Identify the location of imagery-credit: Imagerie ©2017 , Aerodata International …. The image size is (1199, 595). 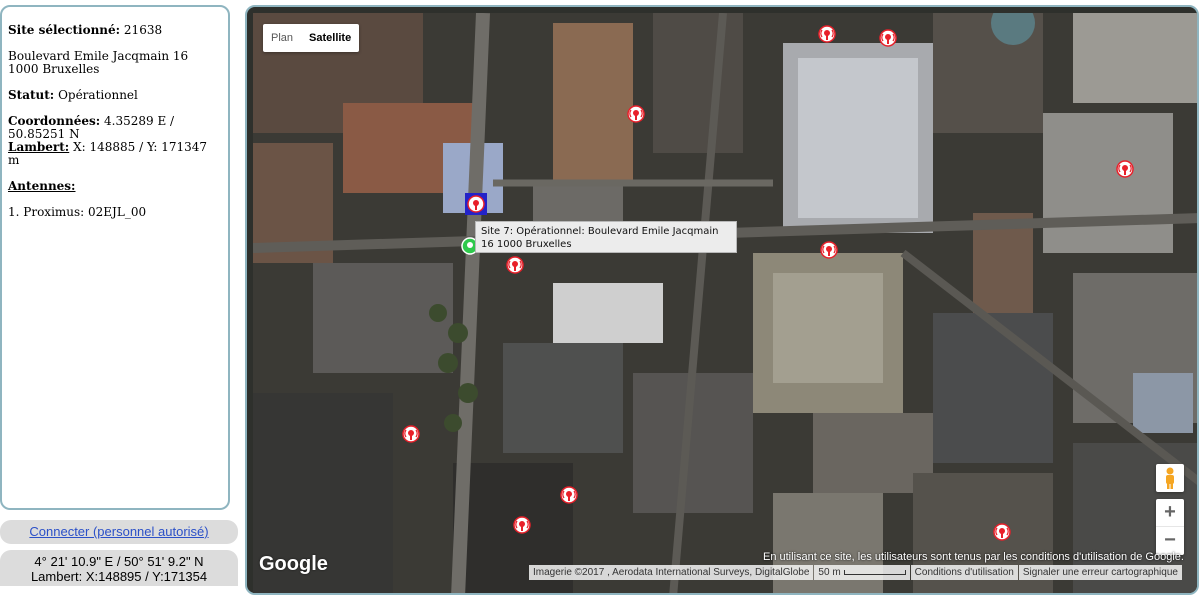
(671, 572).